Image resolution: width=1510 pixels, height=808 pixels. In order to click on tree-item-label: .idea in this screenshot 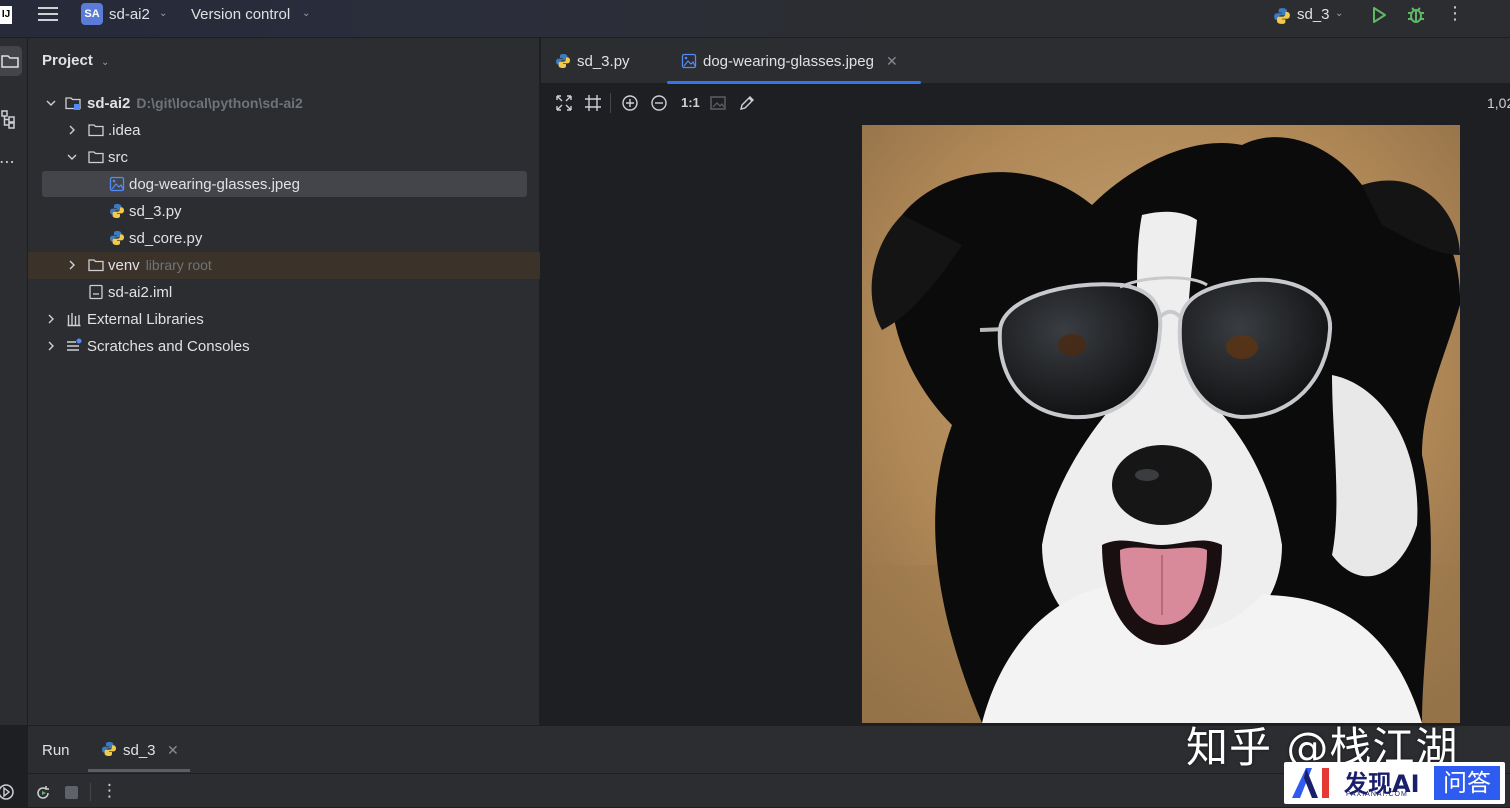, I will do `click(124, 130)`.